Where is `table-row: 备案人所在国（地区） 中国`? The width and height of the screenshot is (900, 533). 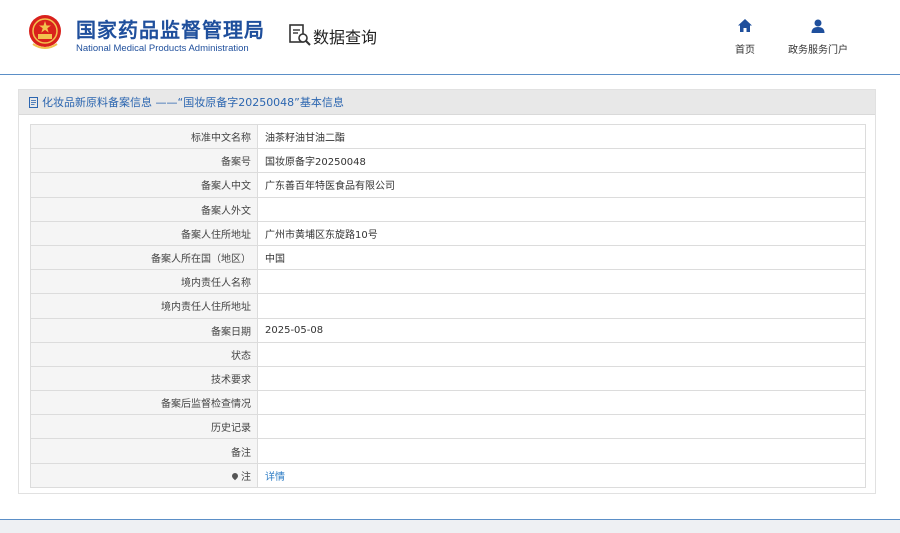
table-row: 备案人所在国（地区） 中国 is located at coordinates (448, 257).